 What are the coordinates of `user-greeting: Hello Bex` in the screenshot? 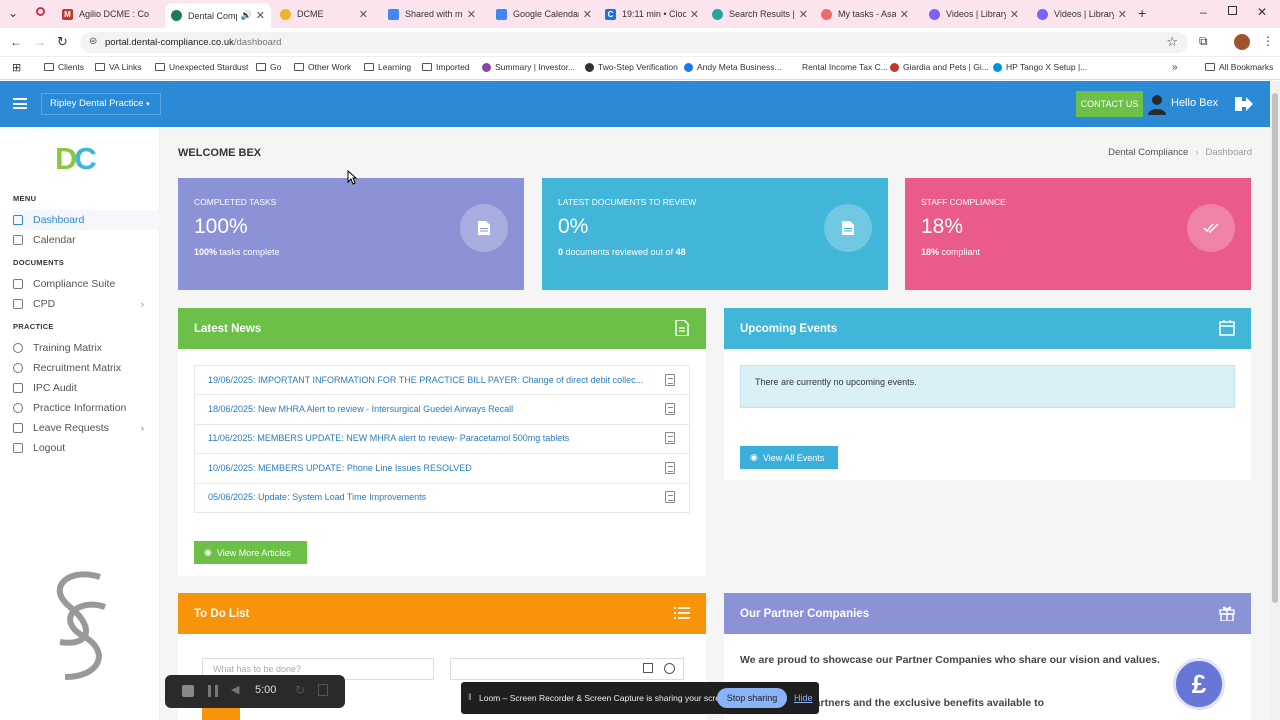 It's located at (1194, 103).